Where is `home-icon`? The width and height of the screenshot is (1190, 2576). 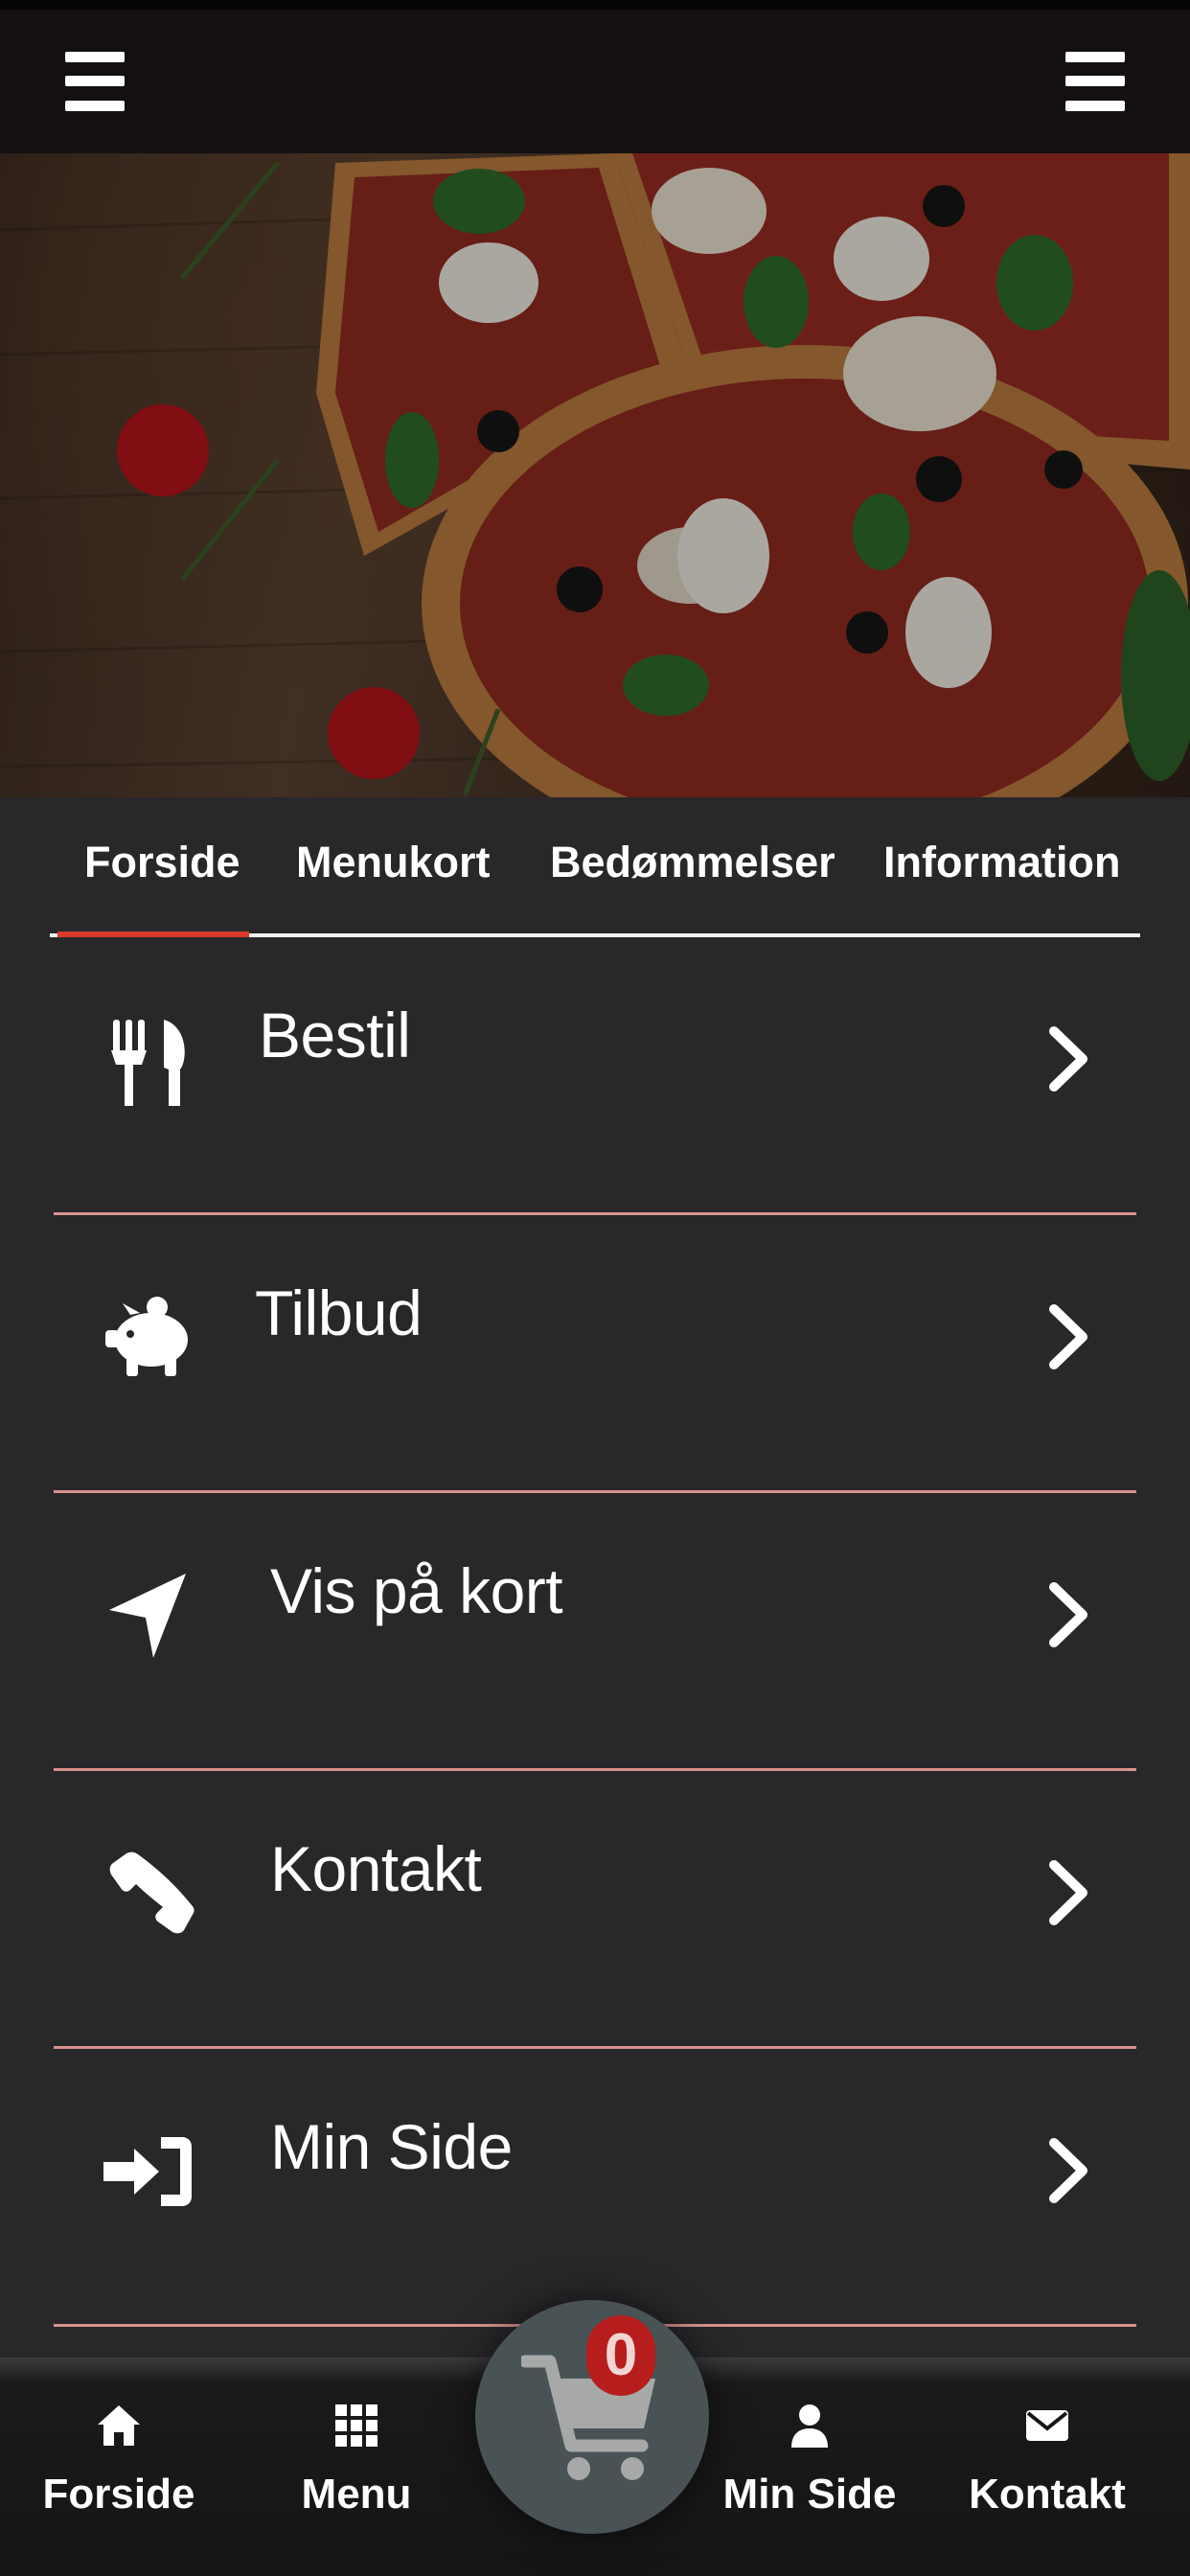 home-icon is located at coordinates (119, 2425).